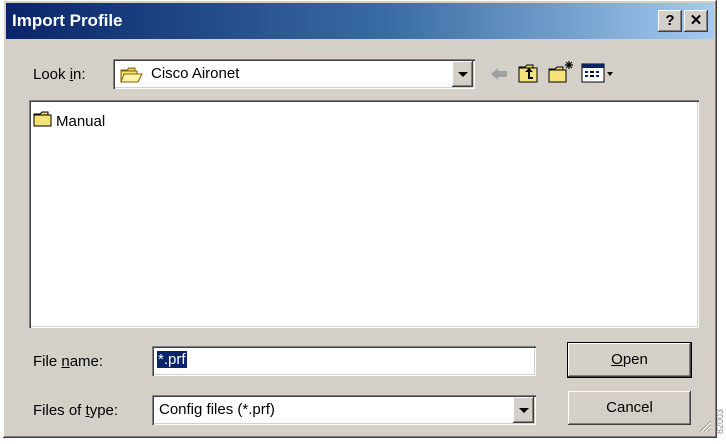 The height and width of the screenshot is (444, 726). What do you see at coordinates (172, 359) in the screenshot?
I see `file-name-value: *.prf` at bounding box center [172, 359].